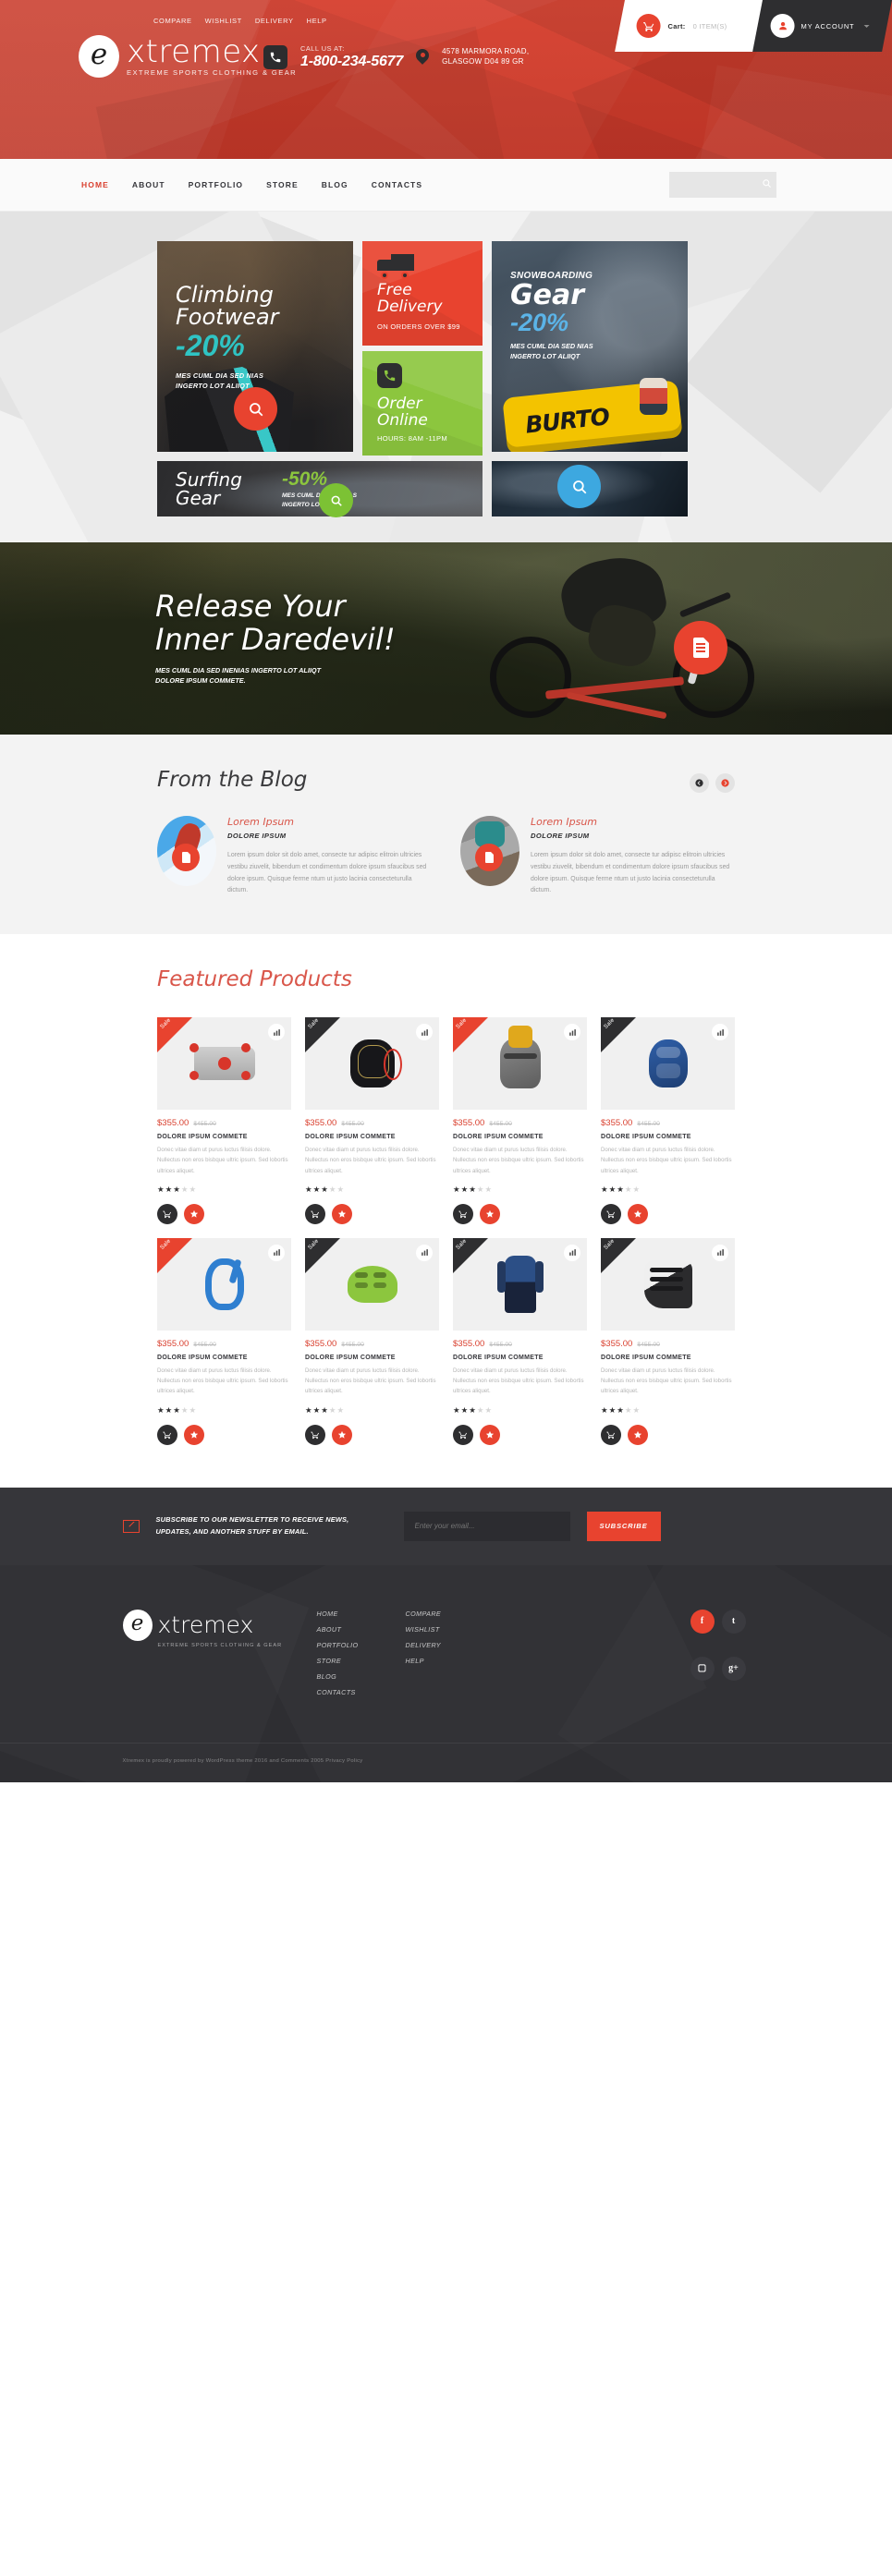 The width and height of the screenshot is (892, 2576). What do you see at coordinates (703, 1668) in the screenshot?
I see `instagram-icon: ▢` at bounding box center [703, 1668].